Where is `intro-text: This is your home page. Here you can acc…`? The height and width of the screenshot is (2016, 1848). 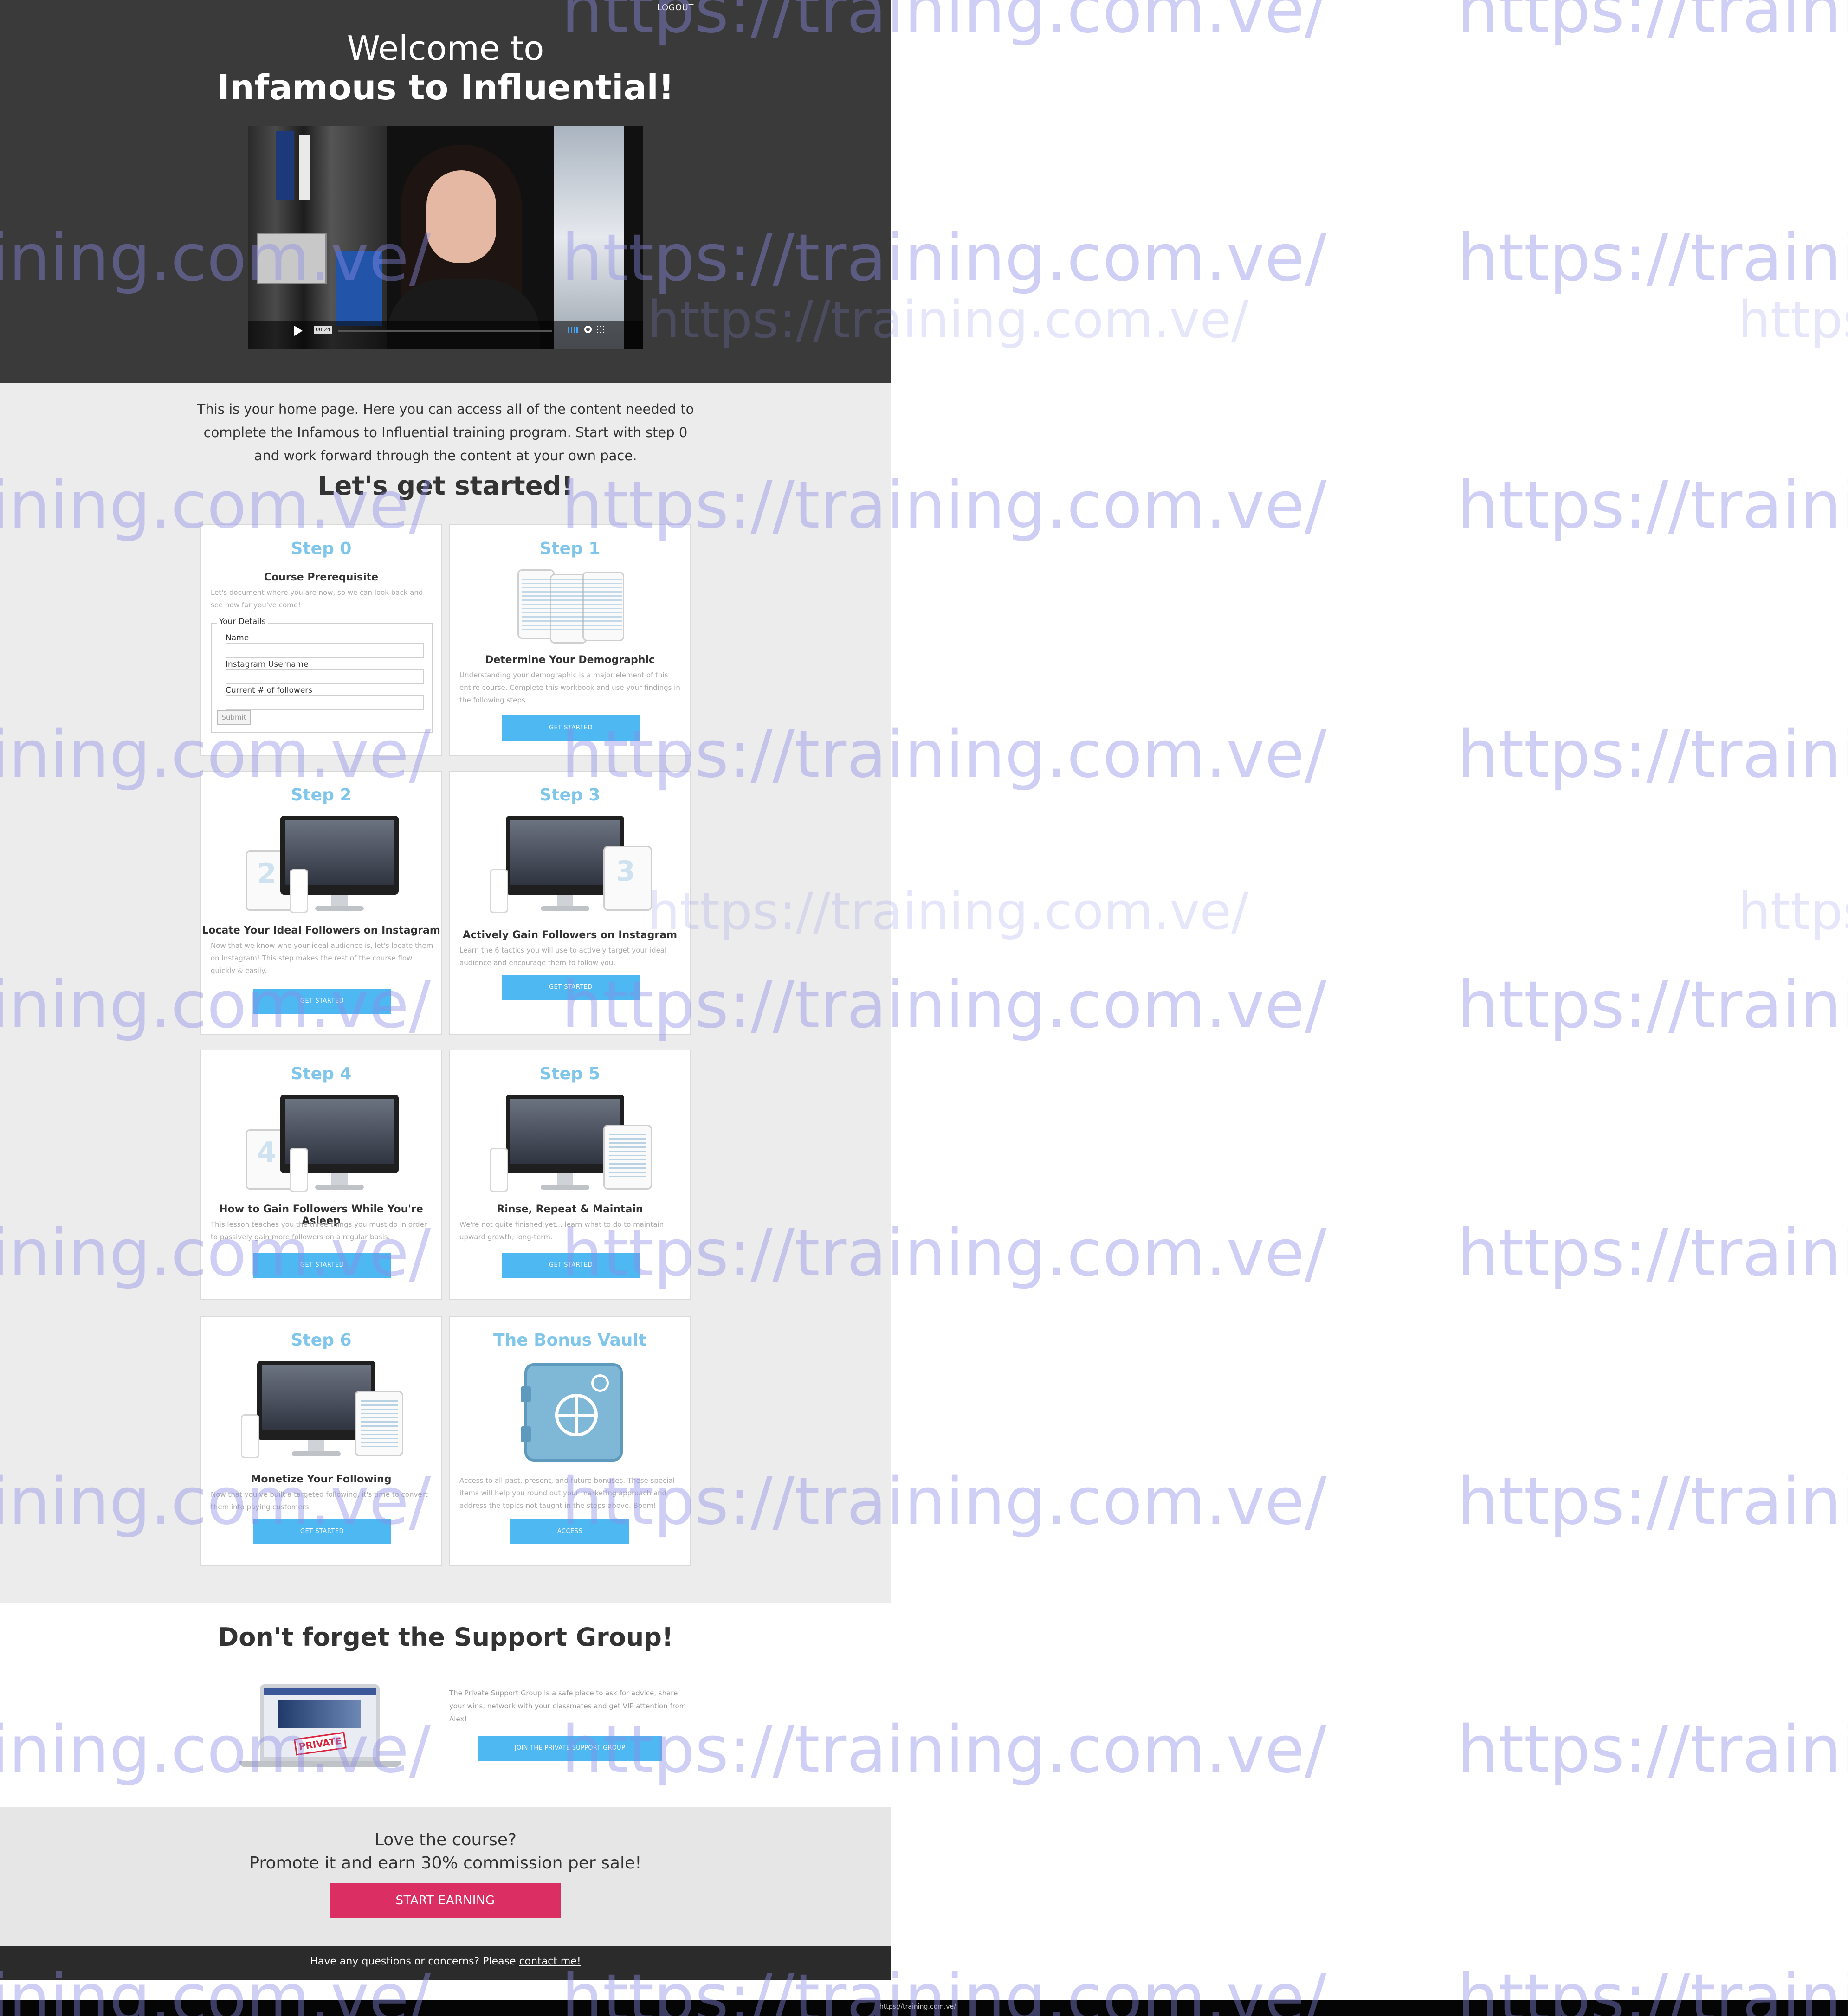 intro-text: This is your home page. Here you can acc… is located at coordinates (445, 432).